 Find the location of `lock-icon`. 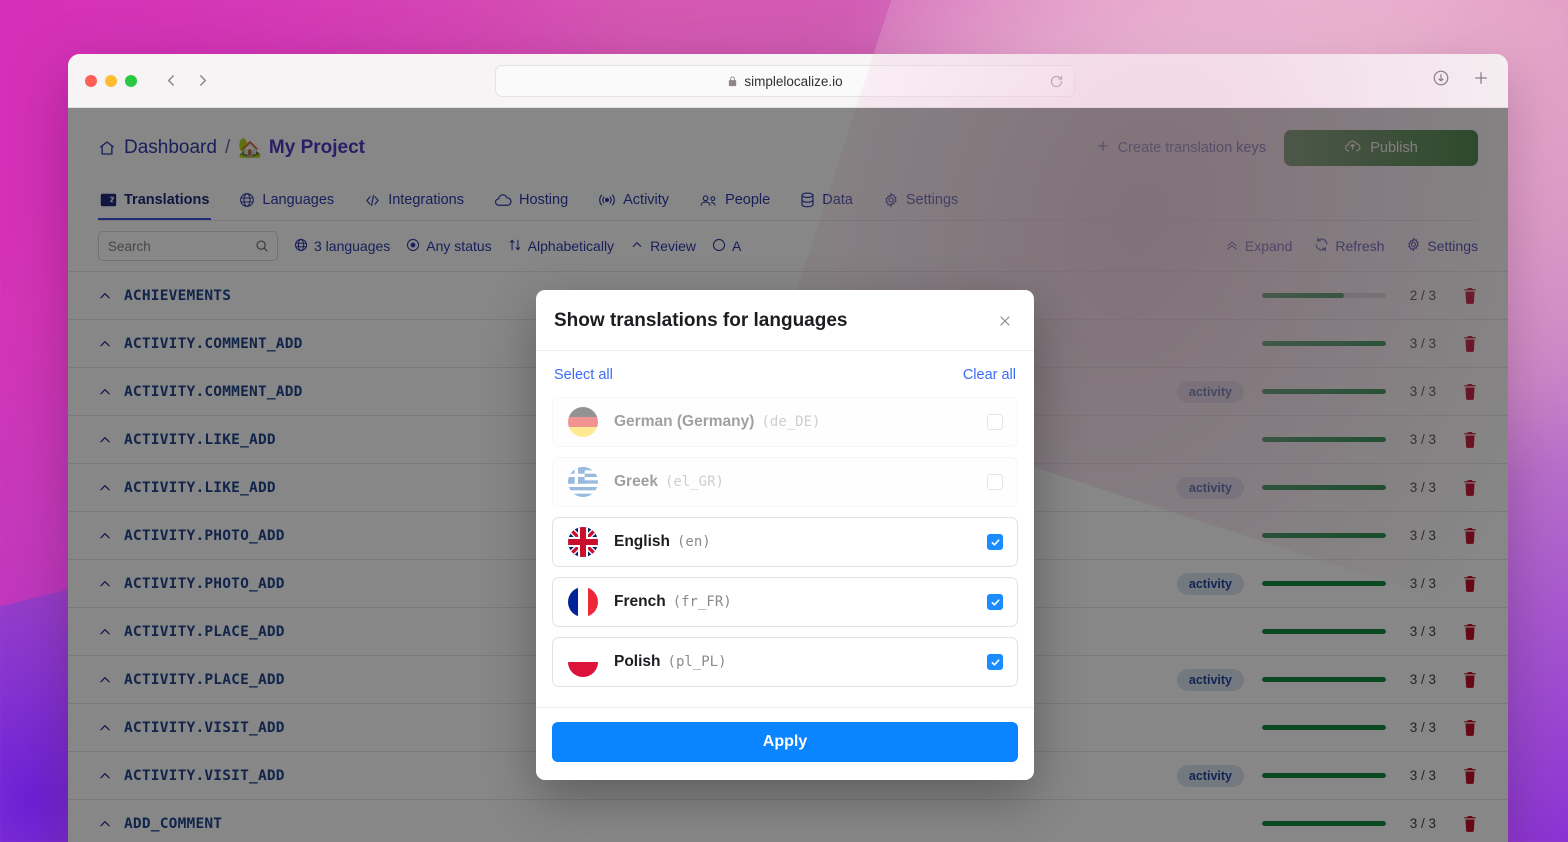

lock-icon is located at coordinates (732, 81).